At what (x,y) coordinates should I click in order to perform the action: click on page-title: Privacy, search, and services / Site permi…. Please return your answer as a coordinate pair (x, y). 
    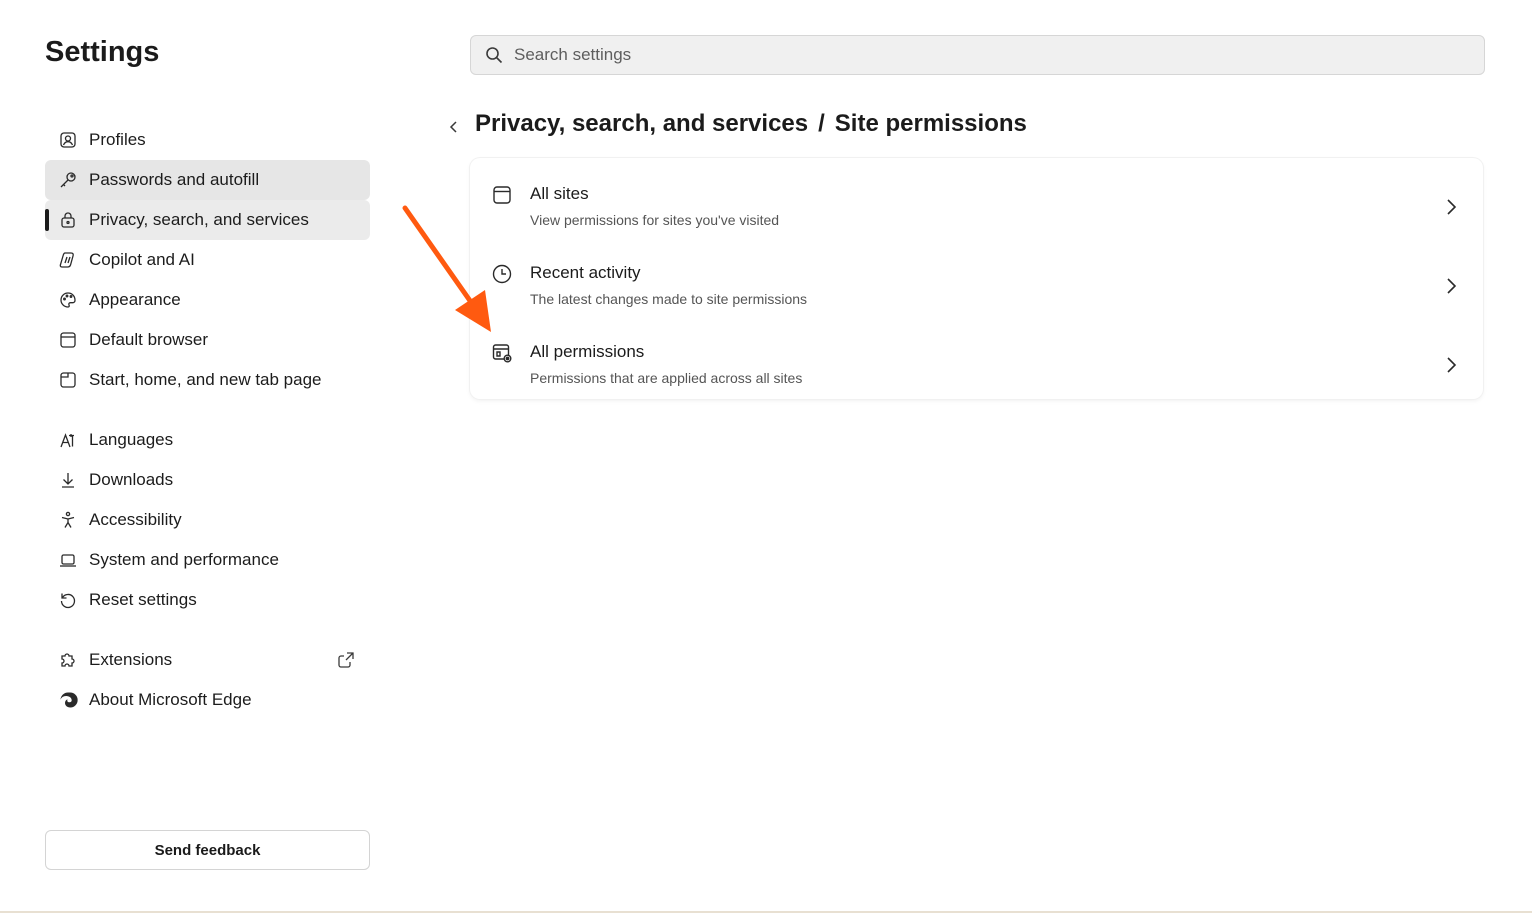
    Looking at the image, I should click on (751, 124).